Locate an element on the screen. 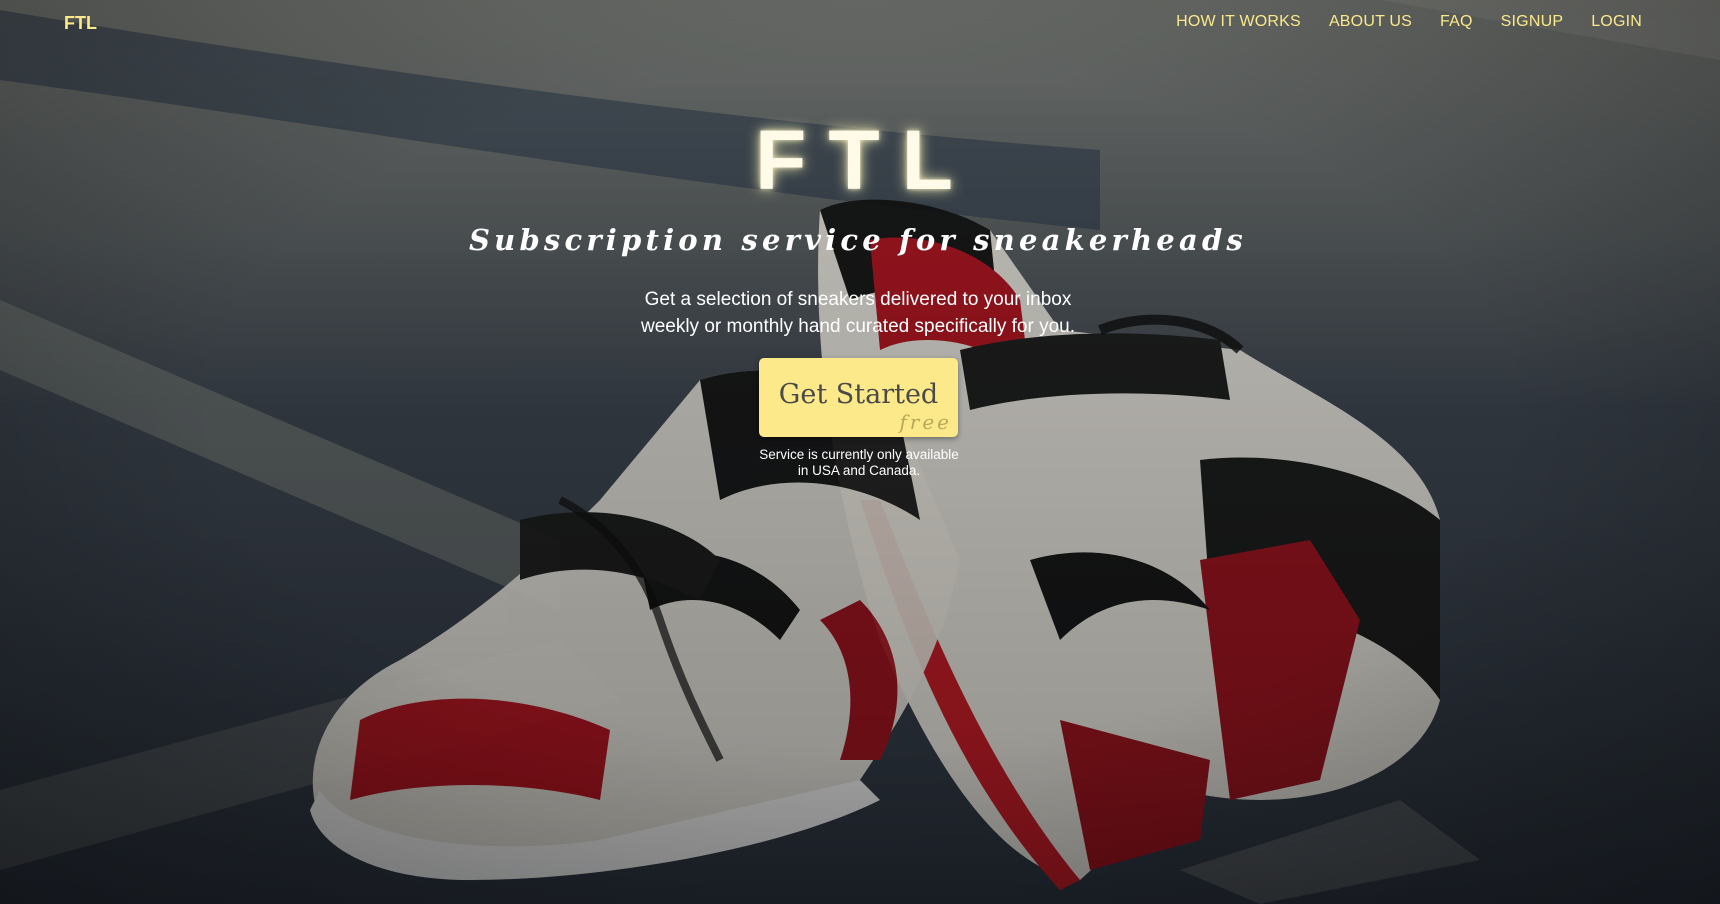 This screenshot has height=904, width=1720. get-started-label: Get Started is located at coordinates (858, 394).